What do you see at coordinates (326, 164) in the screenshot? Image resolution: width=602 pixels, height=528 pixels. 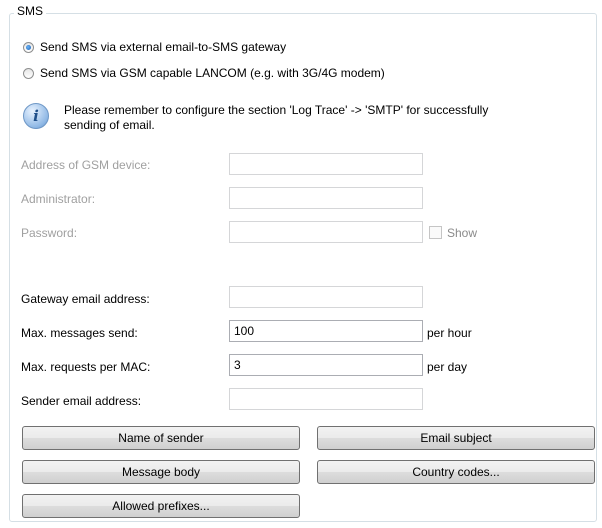 I see `gsm-address-input` at bounding box center [326, 164].